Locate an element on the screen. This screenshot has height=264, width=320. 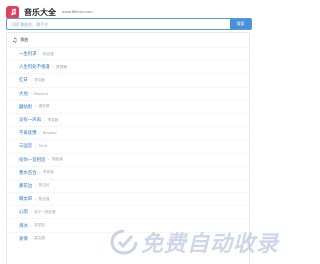
list-item: 三国恋 - Tank is located at coordinates (128, 145).